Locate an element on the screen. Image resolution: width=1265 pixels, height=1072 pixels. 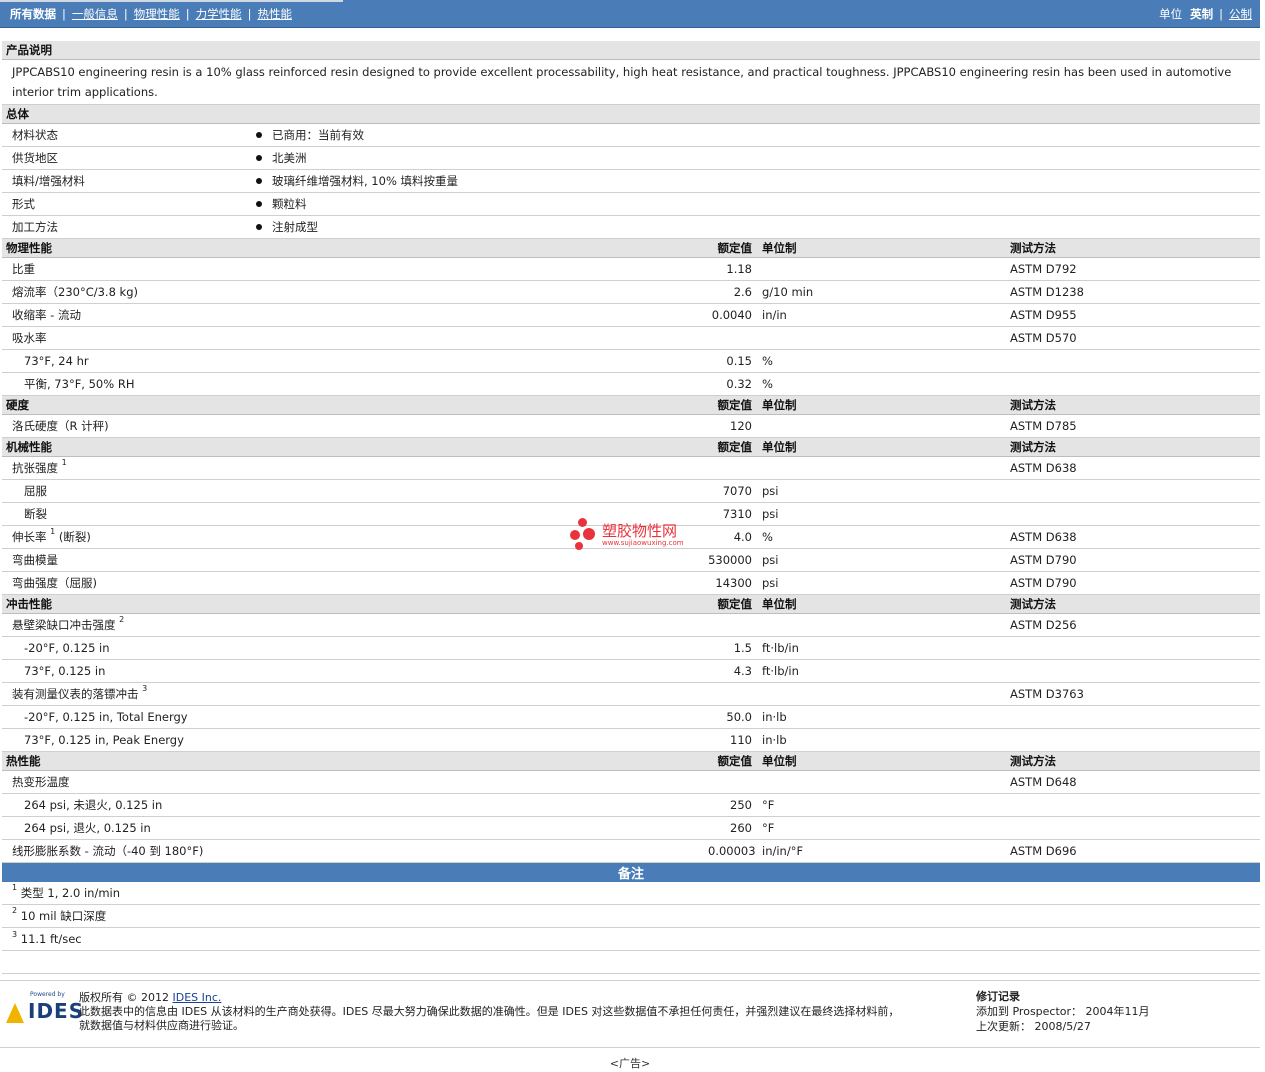
tab-thermal: 热性能 is located at coordinates (275, 14).